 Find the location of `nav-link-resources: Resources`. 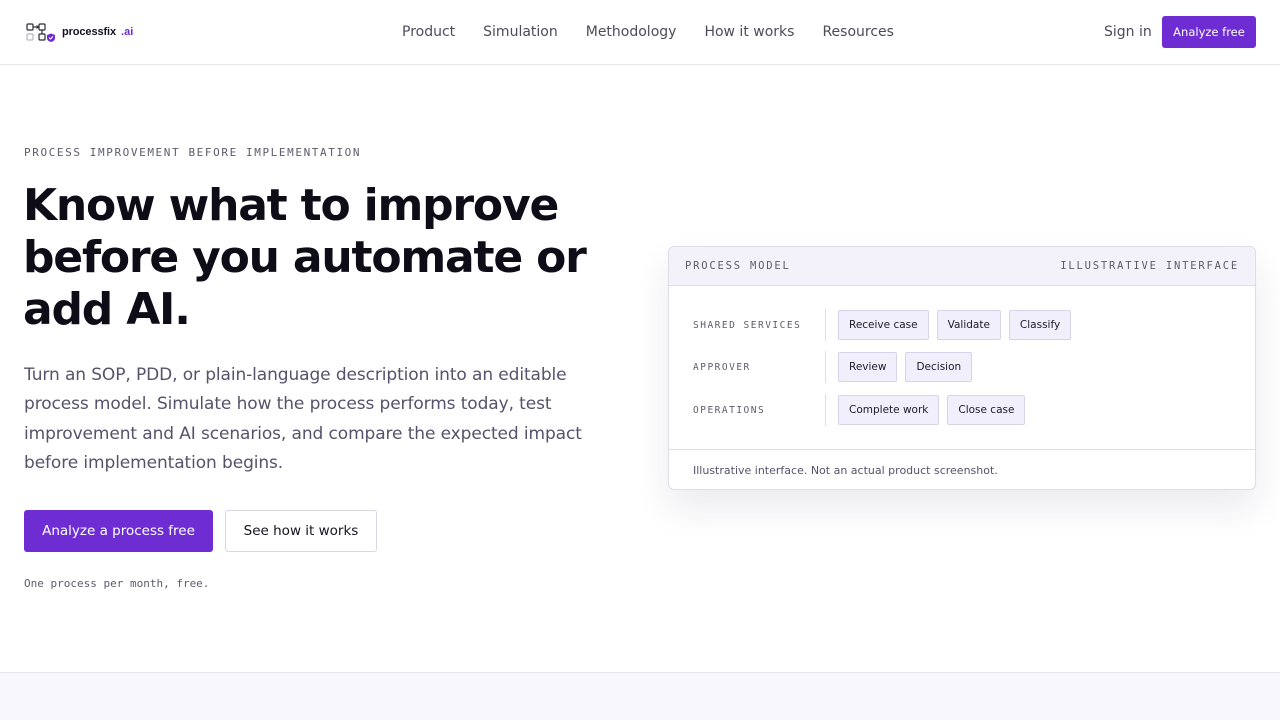

nav-link-resources: Resources is located at coordinates (858, 32).